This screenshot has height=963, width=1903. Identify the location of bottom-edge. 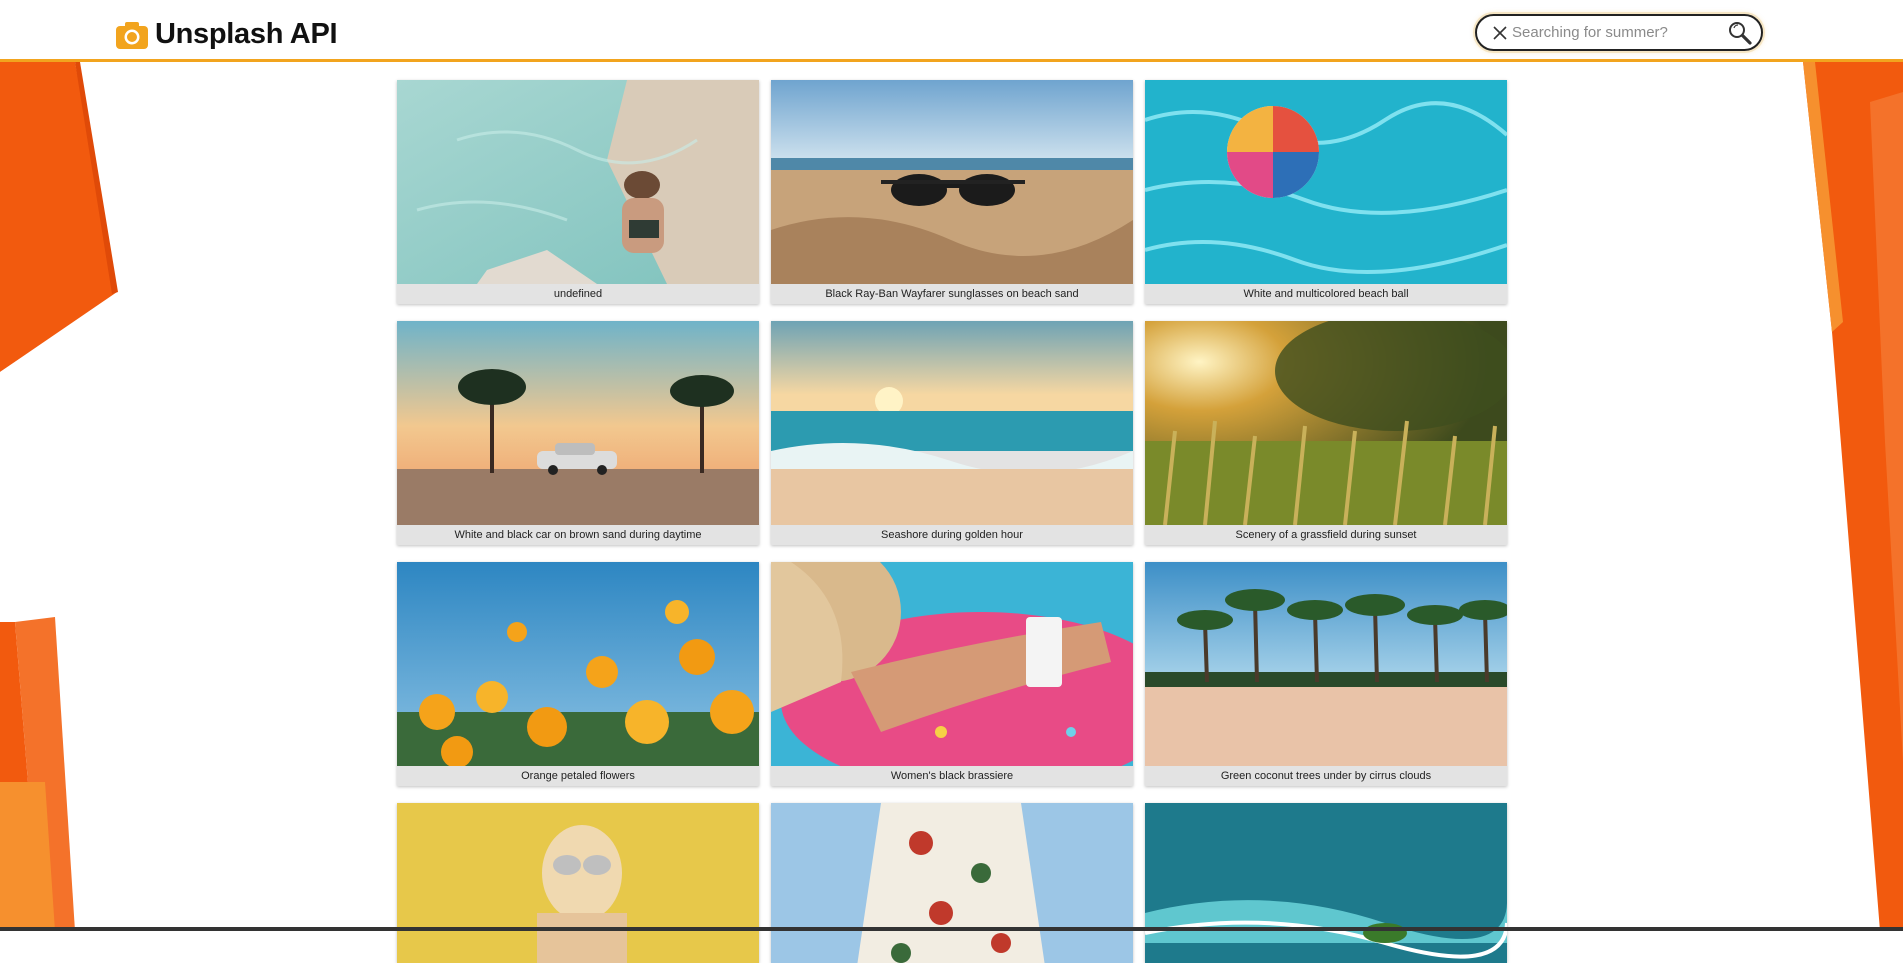
(951, 929).